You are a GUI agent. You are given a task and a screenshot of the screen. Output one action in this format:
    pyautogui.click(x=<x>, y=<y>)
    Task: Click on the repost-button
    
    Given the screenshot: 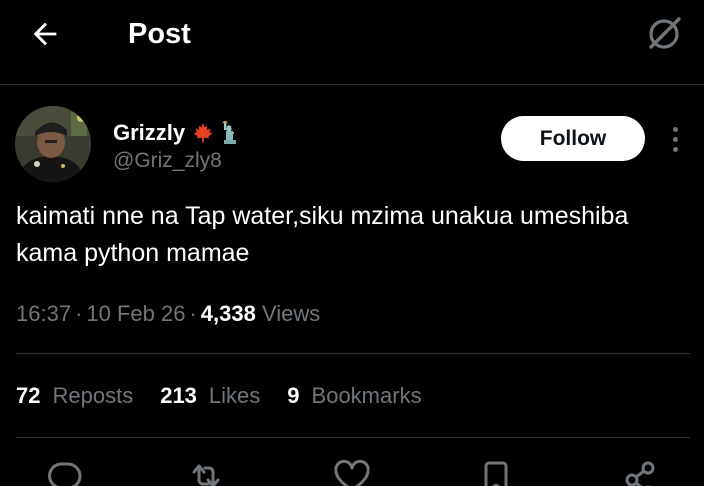 What is the action you would take?
    pyautogui.click(x=206, y=471)
    